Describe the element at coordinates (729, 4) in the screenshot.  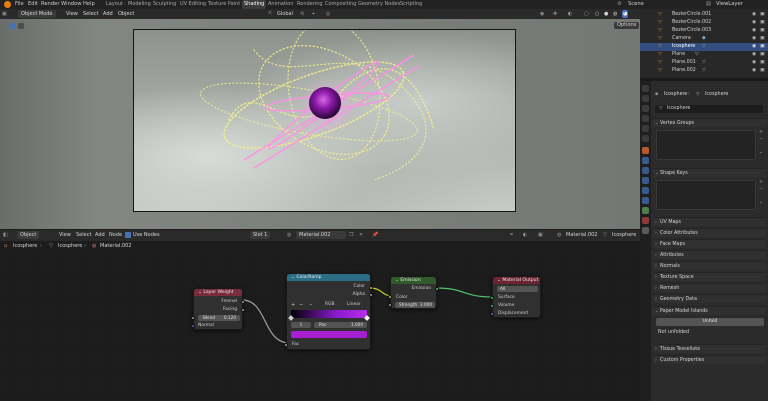
I see `view-layer-selector: ViewLayer` at that location.